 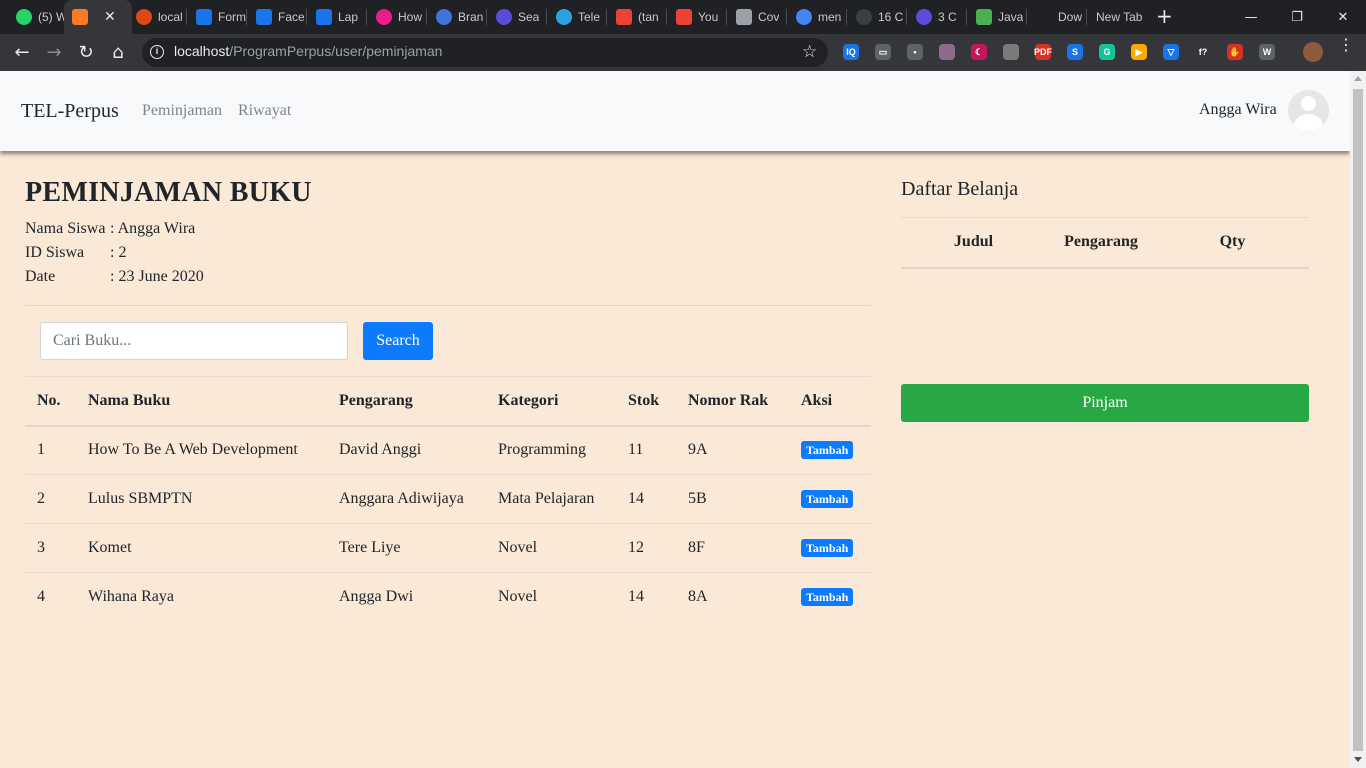 What do you see at coordinates (577, 17) in the screenshot?
I see `browser-tab: Tele` at bounding box center [577, 17].